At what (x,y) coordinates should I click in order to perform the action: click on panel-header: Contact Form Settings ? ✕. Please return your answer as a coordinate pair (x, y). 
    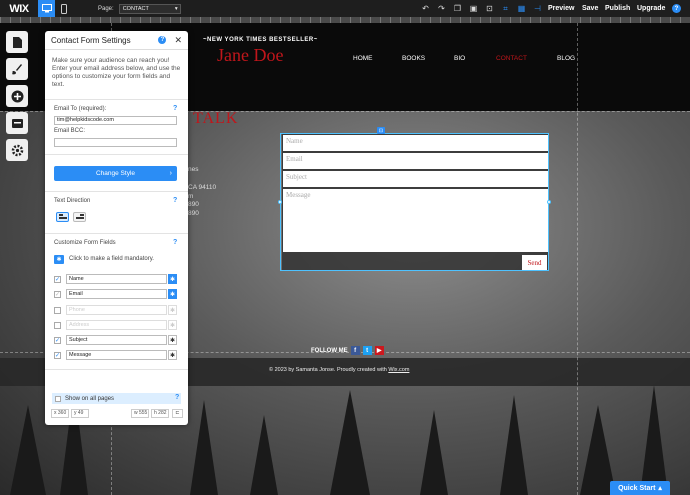
    Looking at the image, I should click on (116, 40).